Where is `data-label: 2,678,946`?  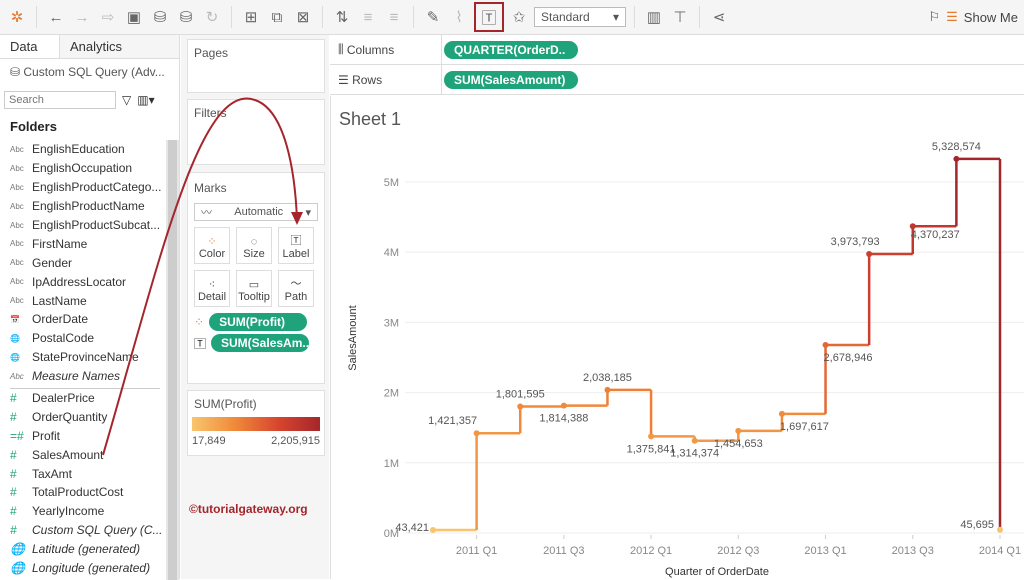
data-label: 2,678,946 is located at coordinates (848, 358).